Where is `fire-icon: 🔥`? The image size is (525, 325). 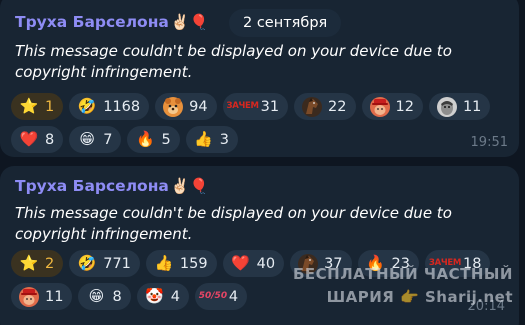 fire-icon: 🔥 is located at coordinates (145, 139).